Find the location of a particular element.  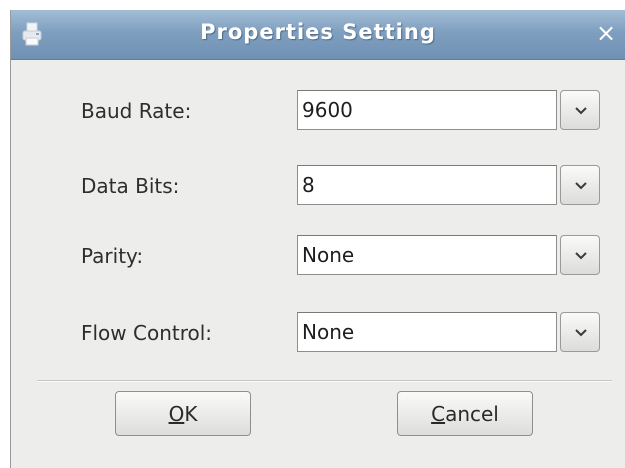

data-bits-combo is located at coordinates (450, 186).